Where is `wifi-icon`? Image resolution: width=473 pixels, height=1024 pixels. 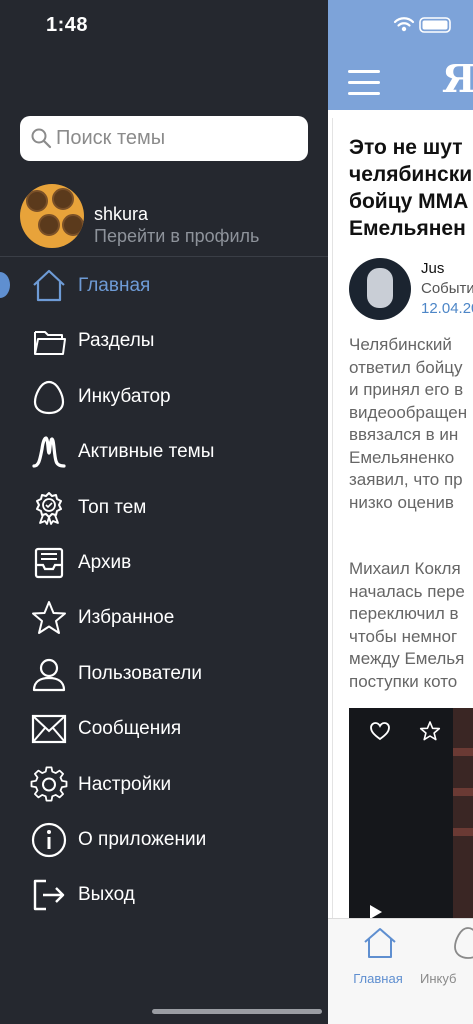
wifi-icon is located at coordinates (404, 24).